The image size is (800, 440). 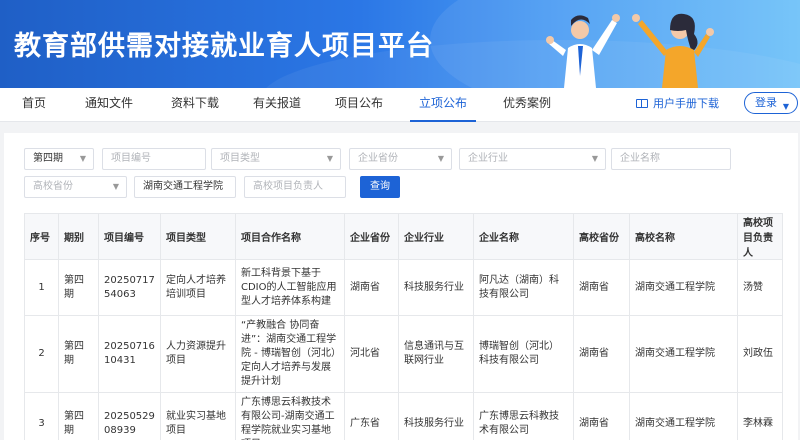 I want to click on nav-approval-announce: 立项公布, so click(x=443, y=105).